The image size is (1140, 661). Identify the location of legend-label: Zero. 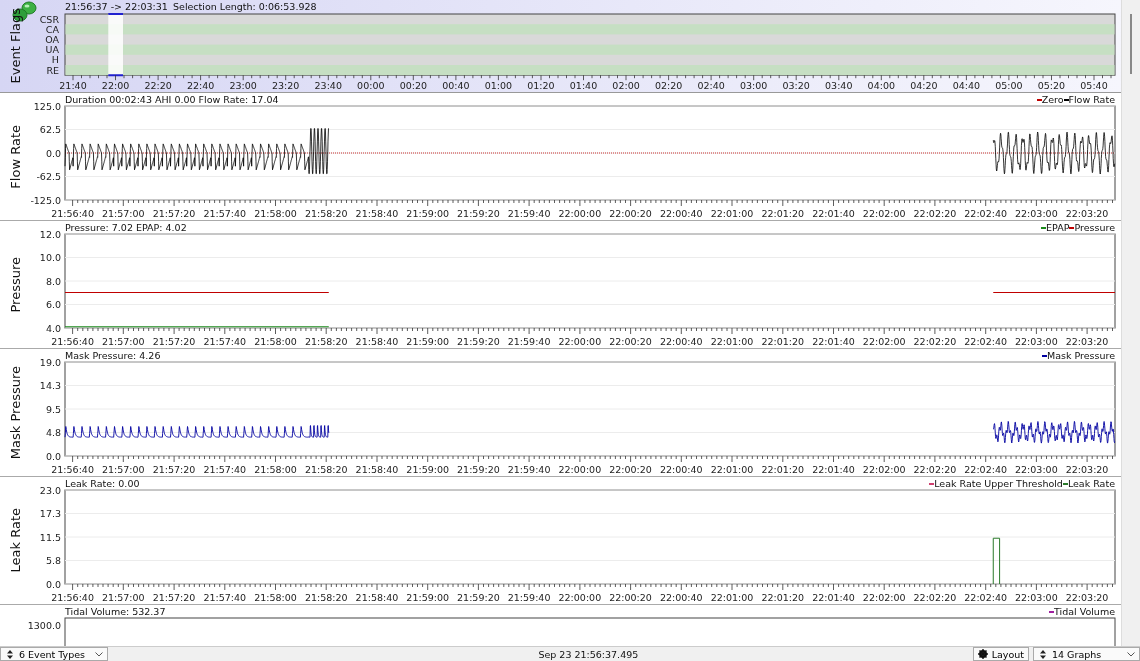
(1052, 99).